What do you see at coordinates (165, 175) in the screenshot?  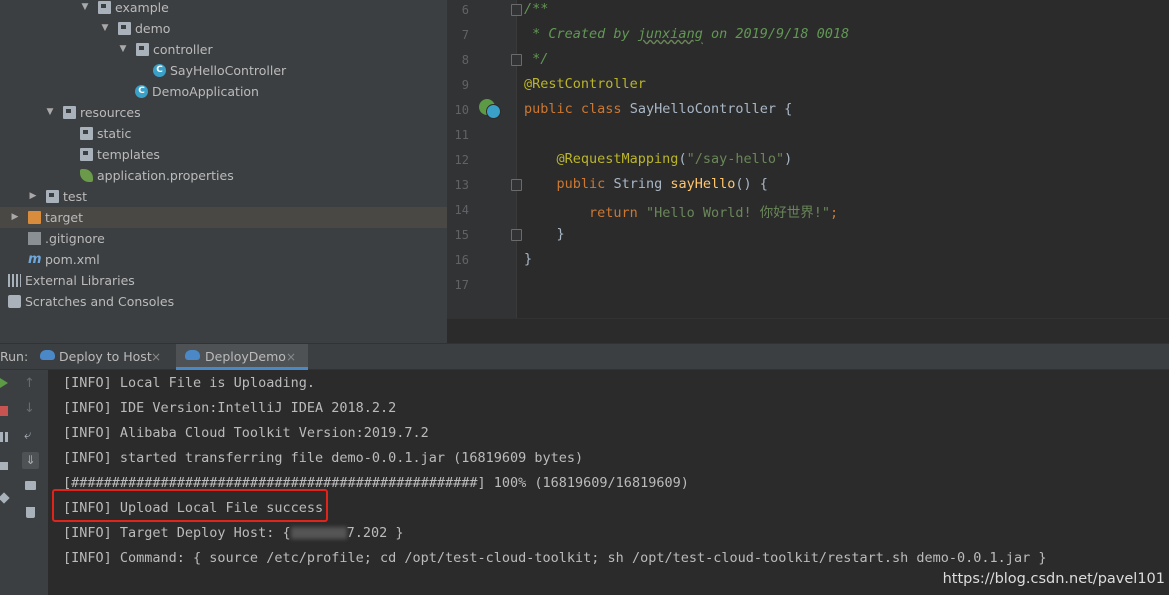 I see `tree-item-label: application.properties` at bounding box center [165, 175].